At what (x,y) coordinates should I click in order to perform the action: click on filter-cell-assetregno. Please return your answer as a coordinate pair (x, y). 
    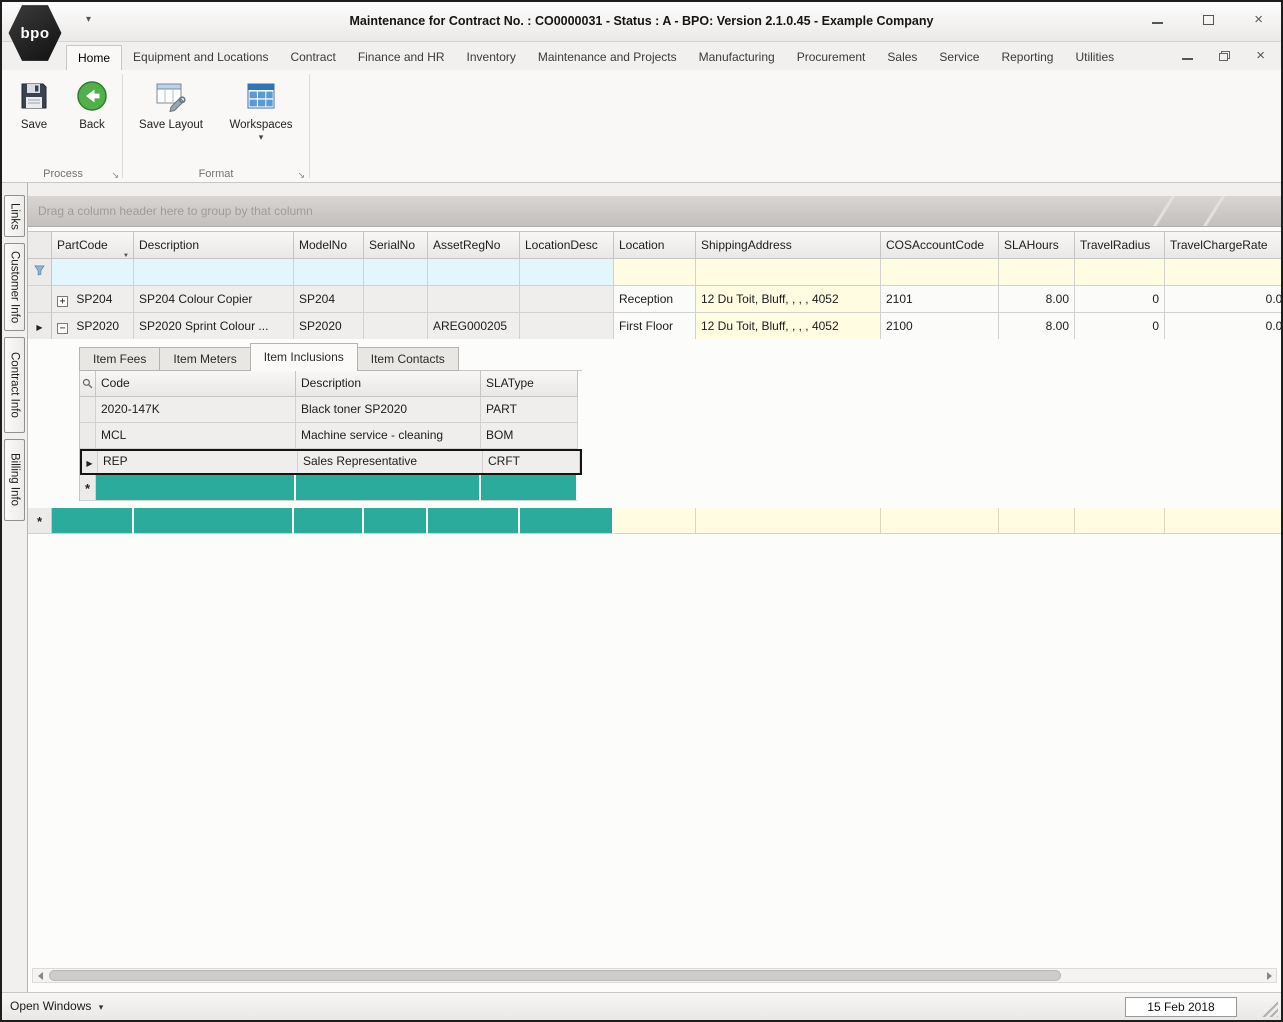
    Looking at the image, I should click on (474, 272).